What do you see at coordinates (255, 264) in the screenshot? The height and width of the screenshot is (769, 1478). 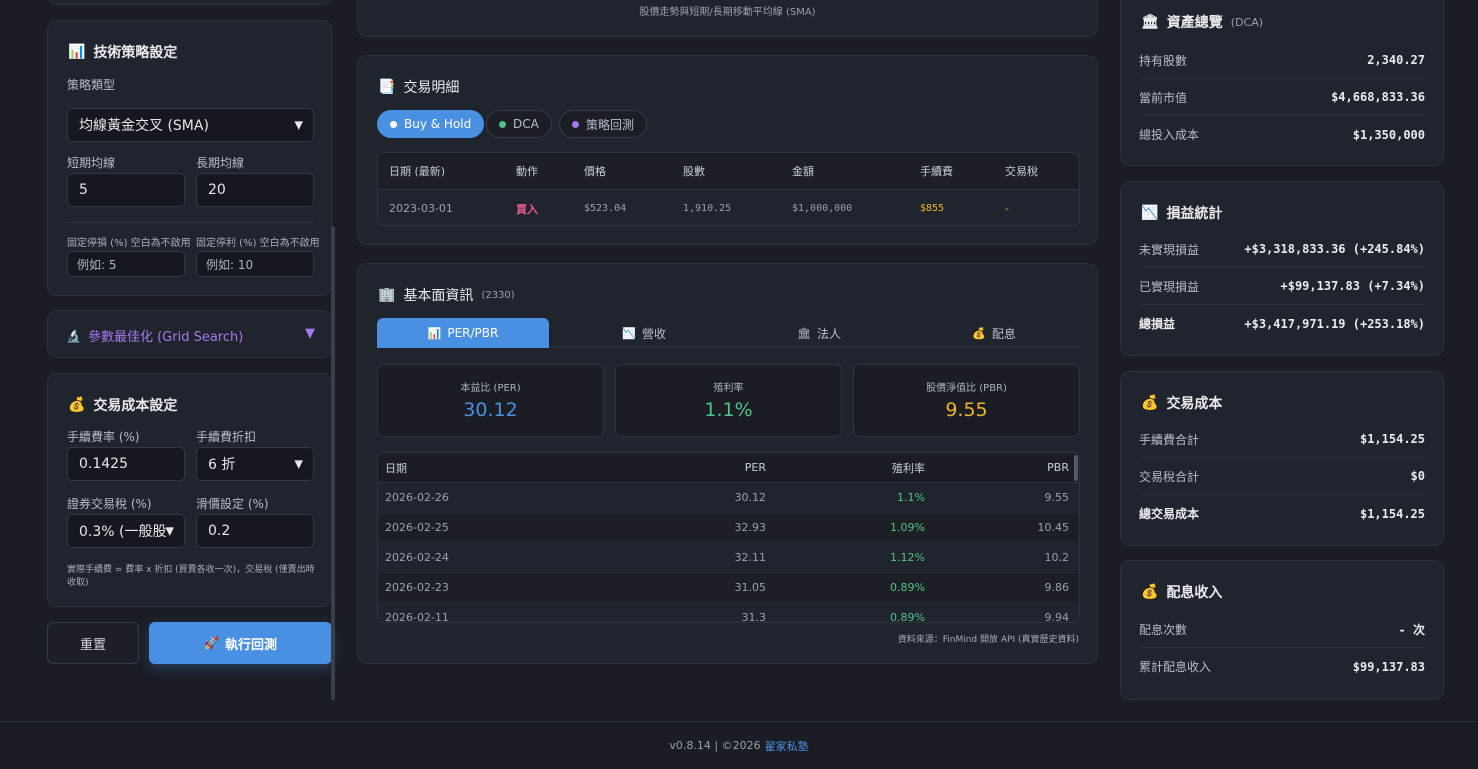 I see `take-profit-input: 例如: 10` at bounding box center [255, 264].